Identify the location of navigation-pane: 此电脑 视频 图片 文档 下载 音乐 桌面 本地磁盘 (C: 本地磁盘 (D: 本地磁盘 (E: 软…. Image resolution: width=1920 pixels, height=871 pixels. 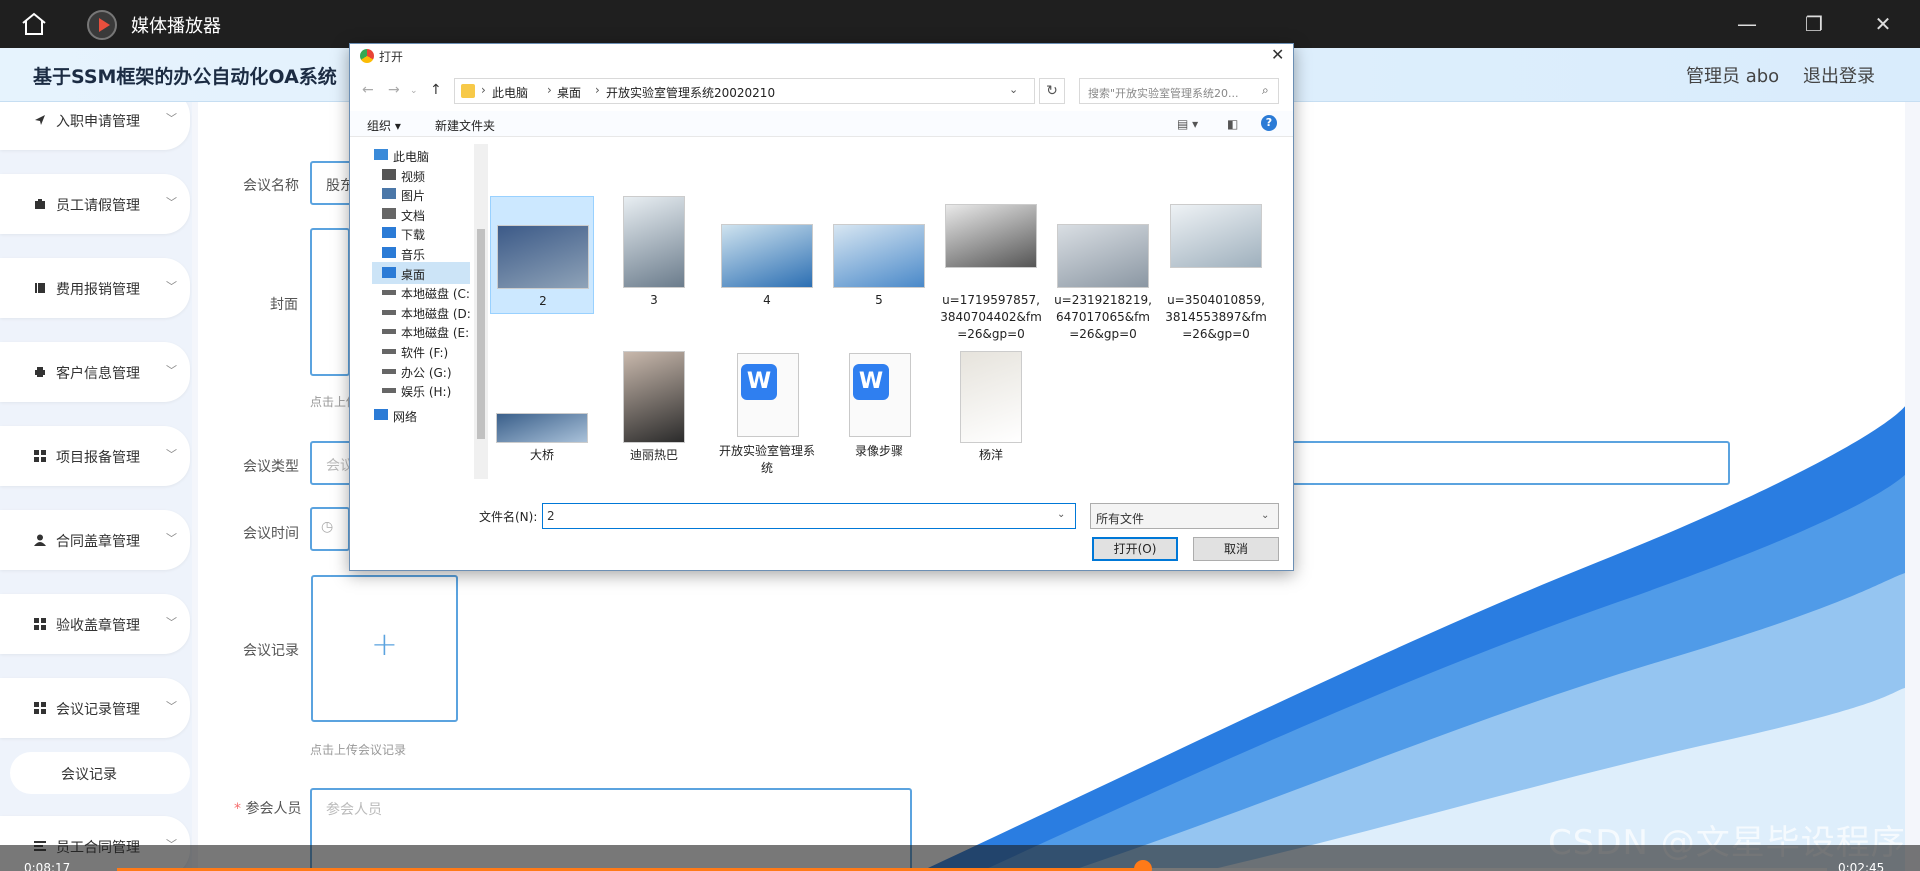
(419, 311).